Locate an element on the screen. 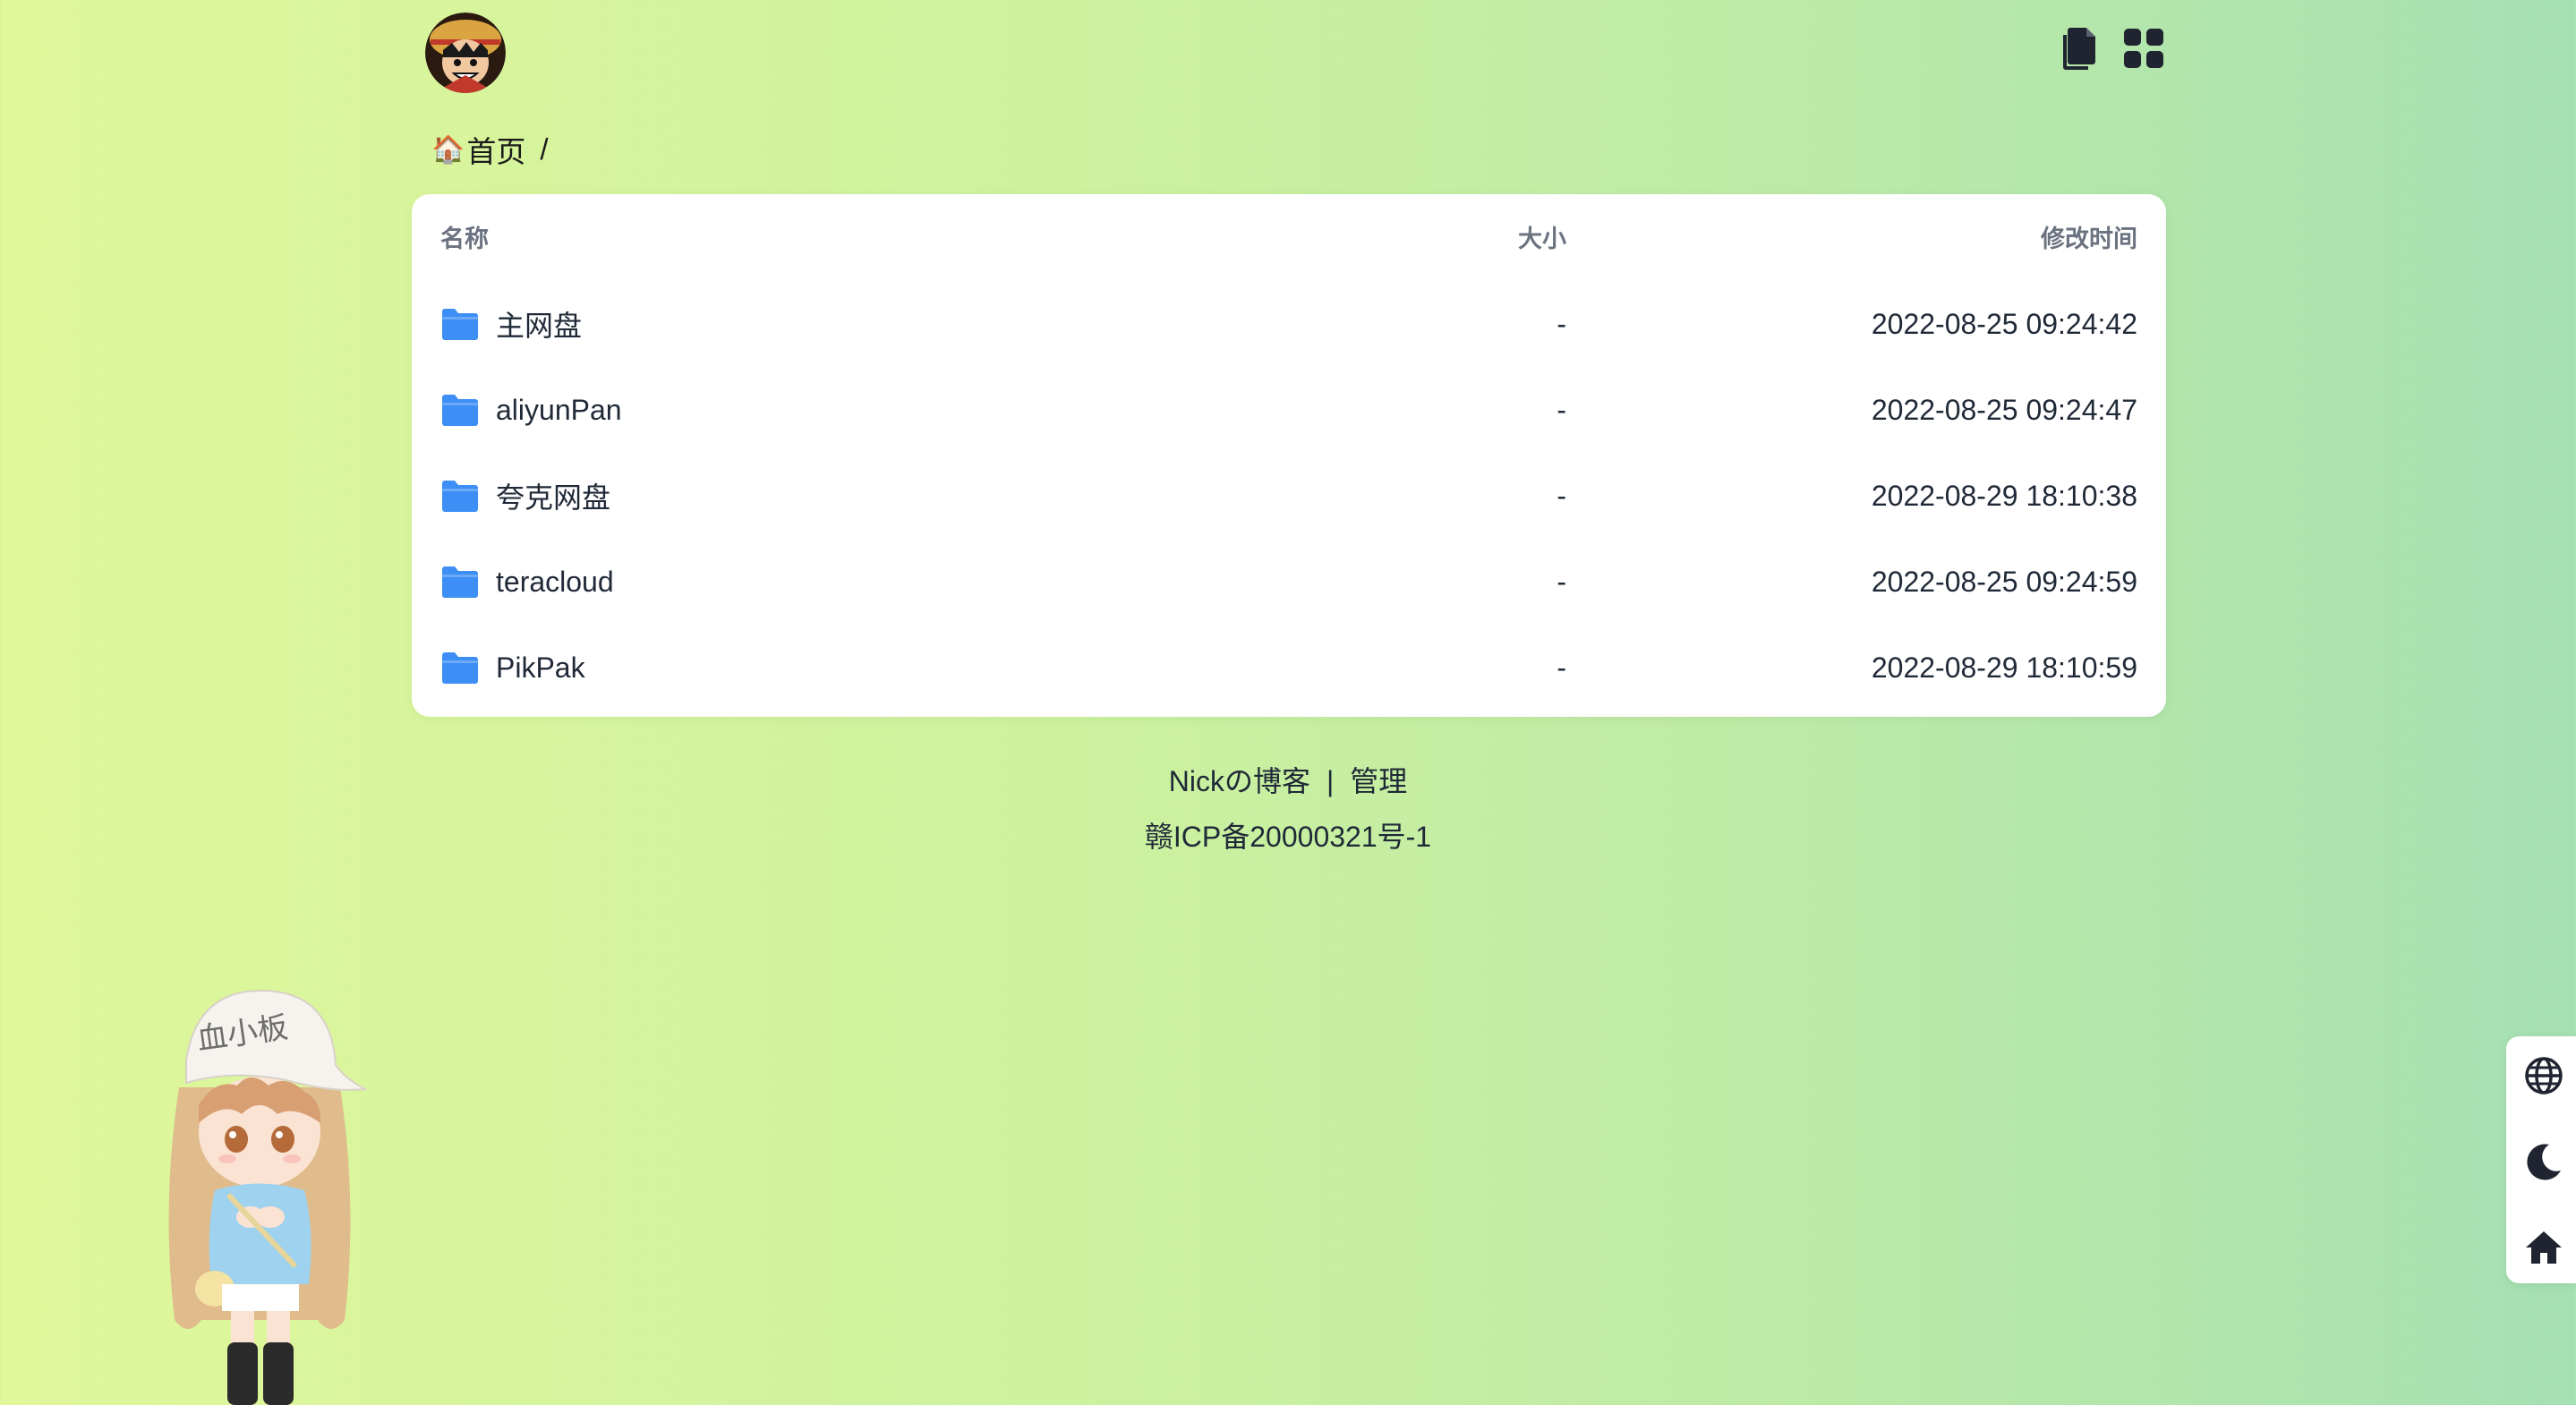  breadcrumb-home-link: 首页 is located at coordinates (495, 149).